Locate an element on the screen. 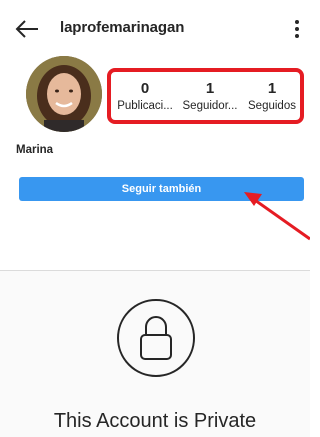 The width and height of the screenshot is (320, 437). back-arrow-icon is located at coordinates (27, 29).